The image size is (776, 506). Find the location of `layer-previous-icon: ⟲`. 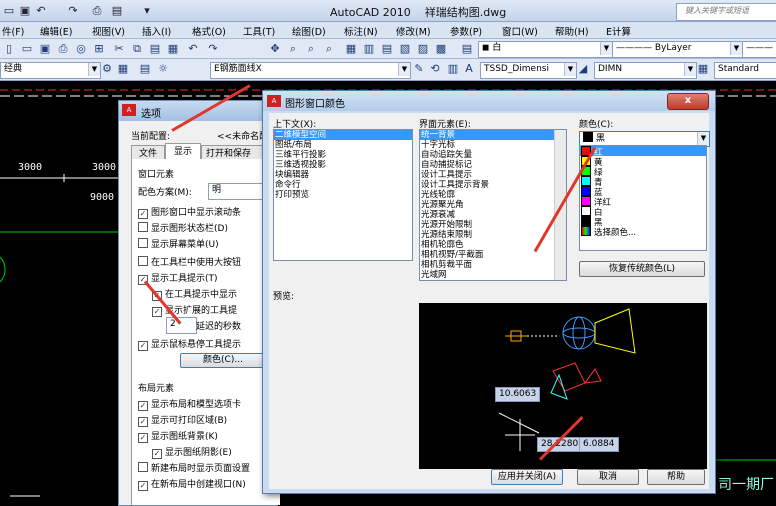

layer-previous-icon: ⟲ is located at coordinates (435, 69).